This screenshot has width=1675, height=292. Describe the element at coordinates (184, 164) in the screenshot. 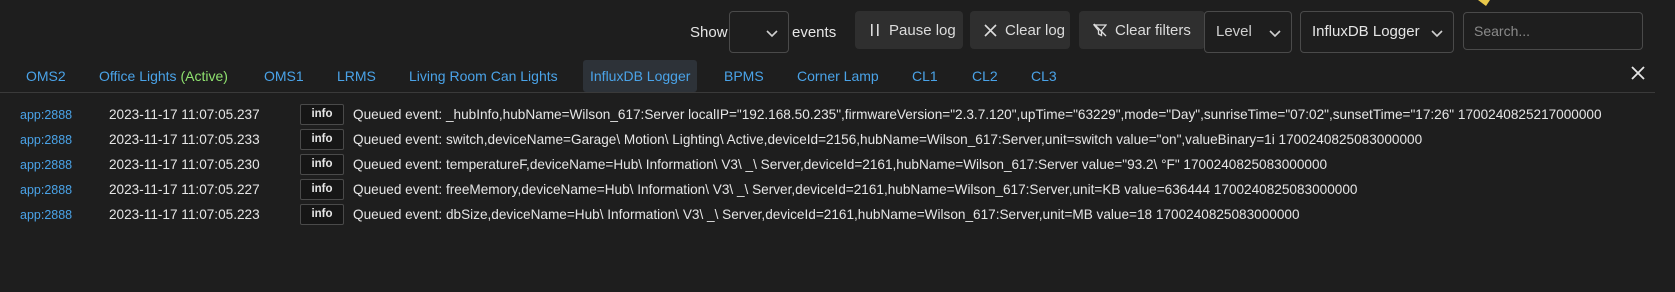

I see `log-timestamp: 2023-11-17 11:07:05.230` at that location.